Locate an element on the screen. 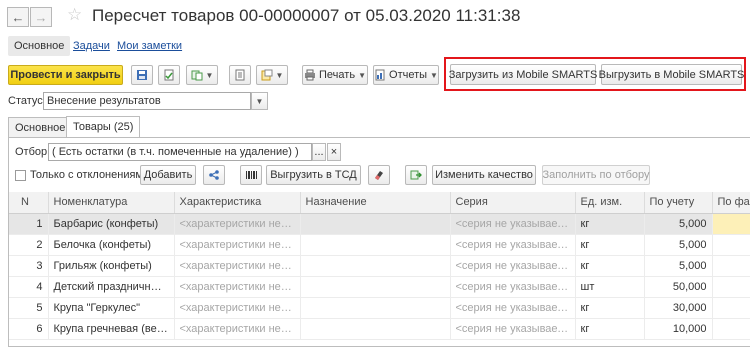  tab-my-notes: Мои заметки is located at coordinates (149, 46).